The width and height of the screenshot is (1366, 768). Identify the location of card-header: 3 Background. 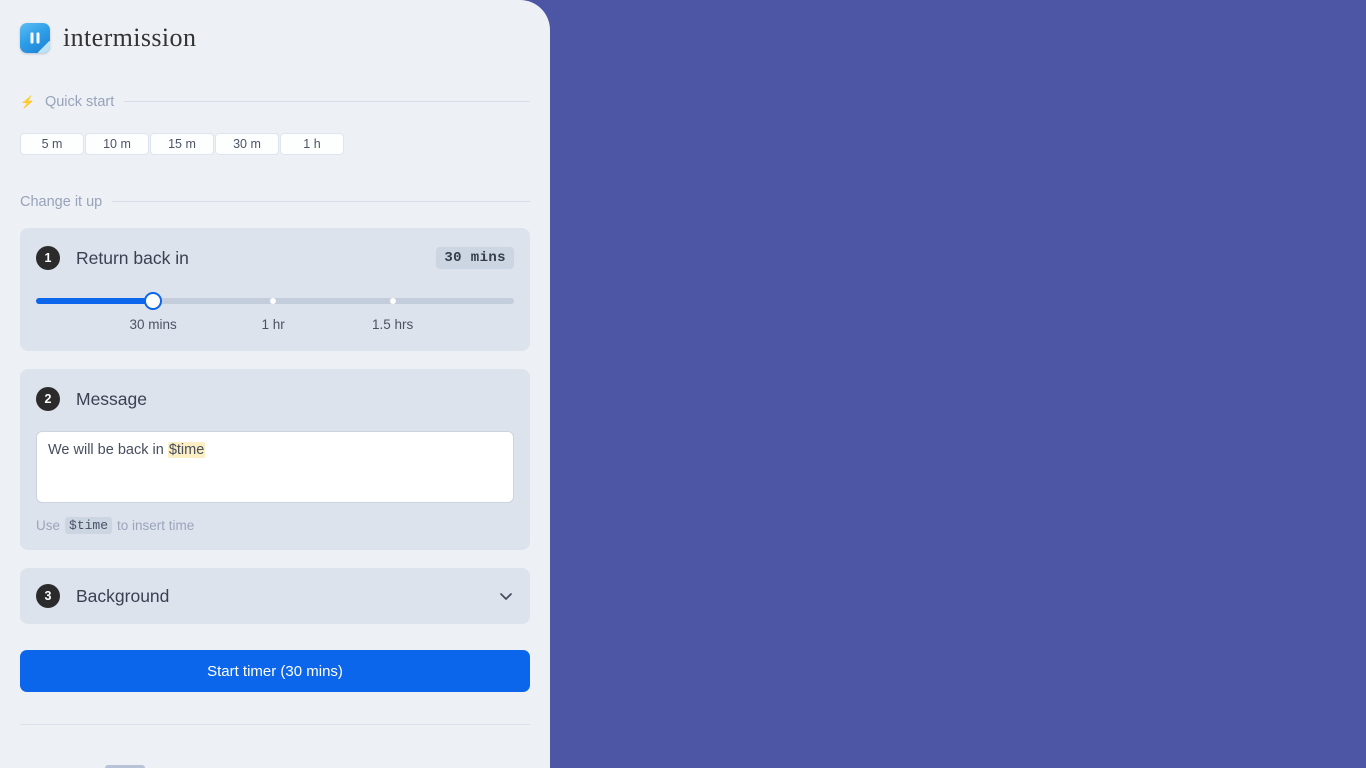
(275, 596).